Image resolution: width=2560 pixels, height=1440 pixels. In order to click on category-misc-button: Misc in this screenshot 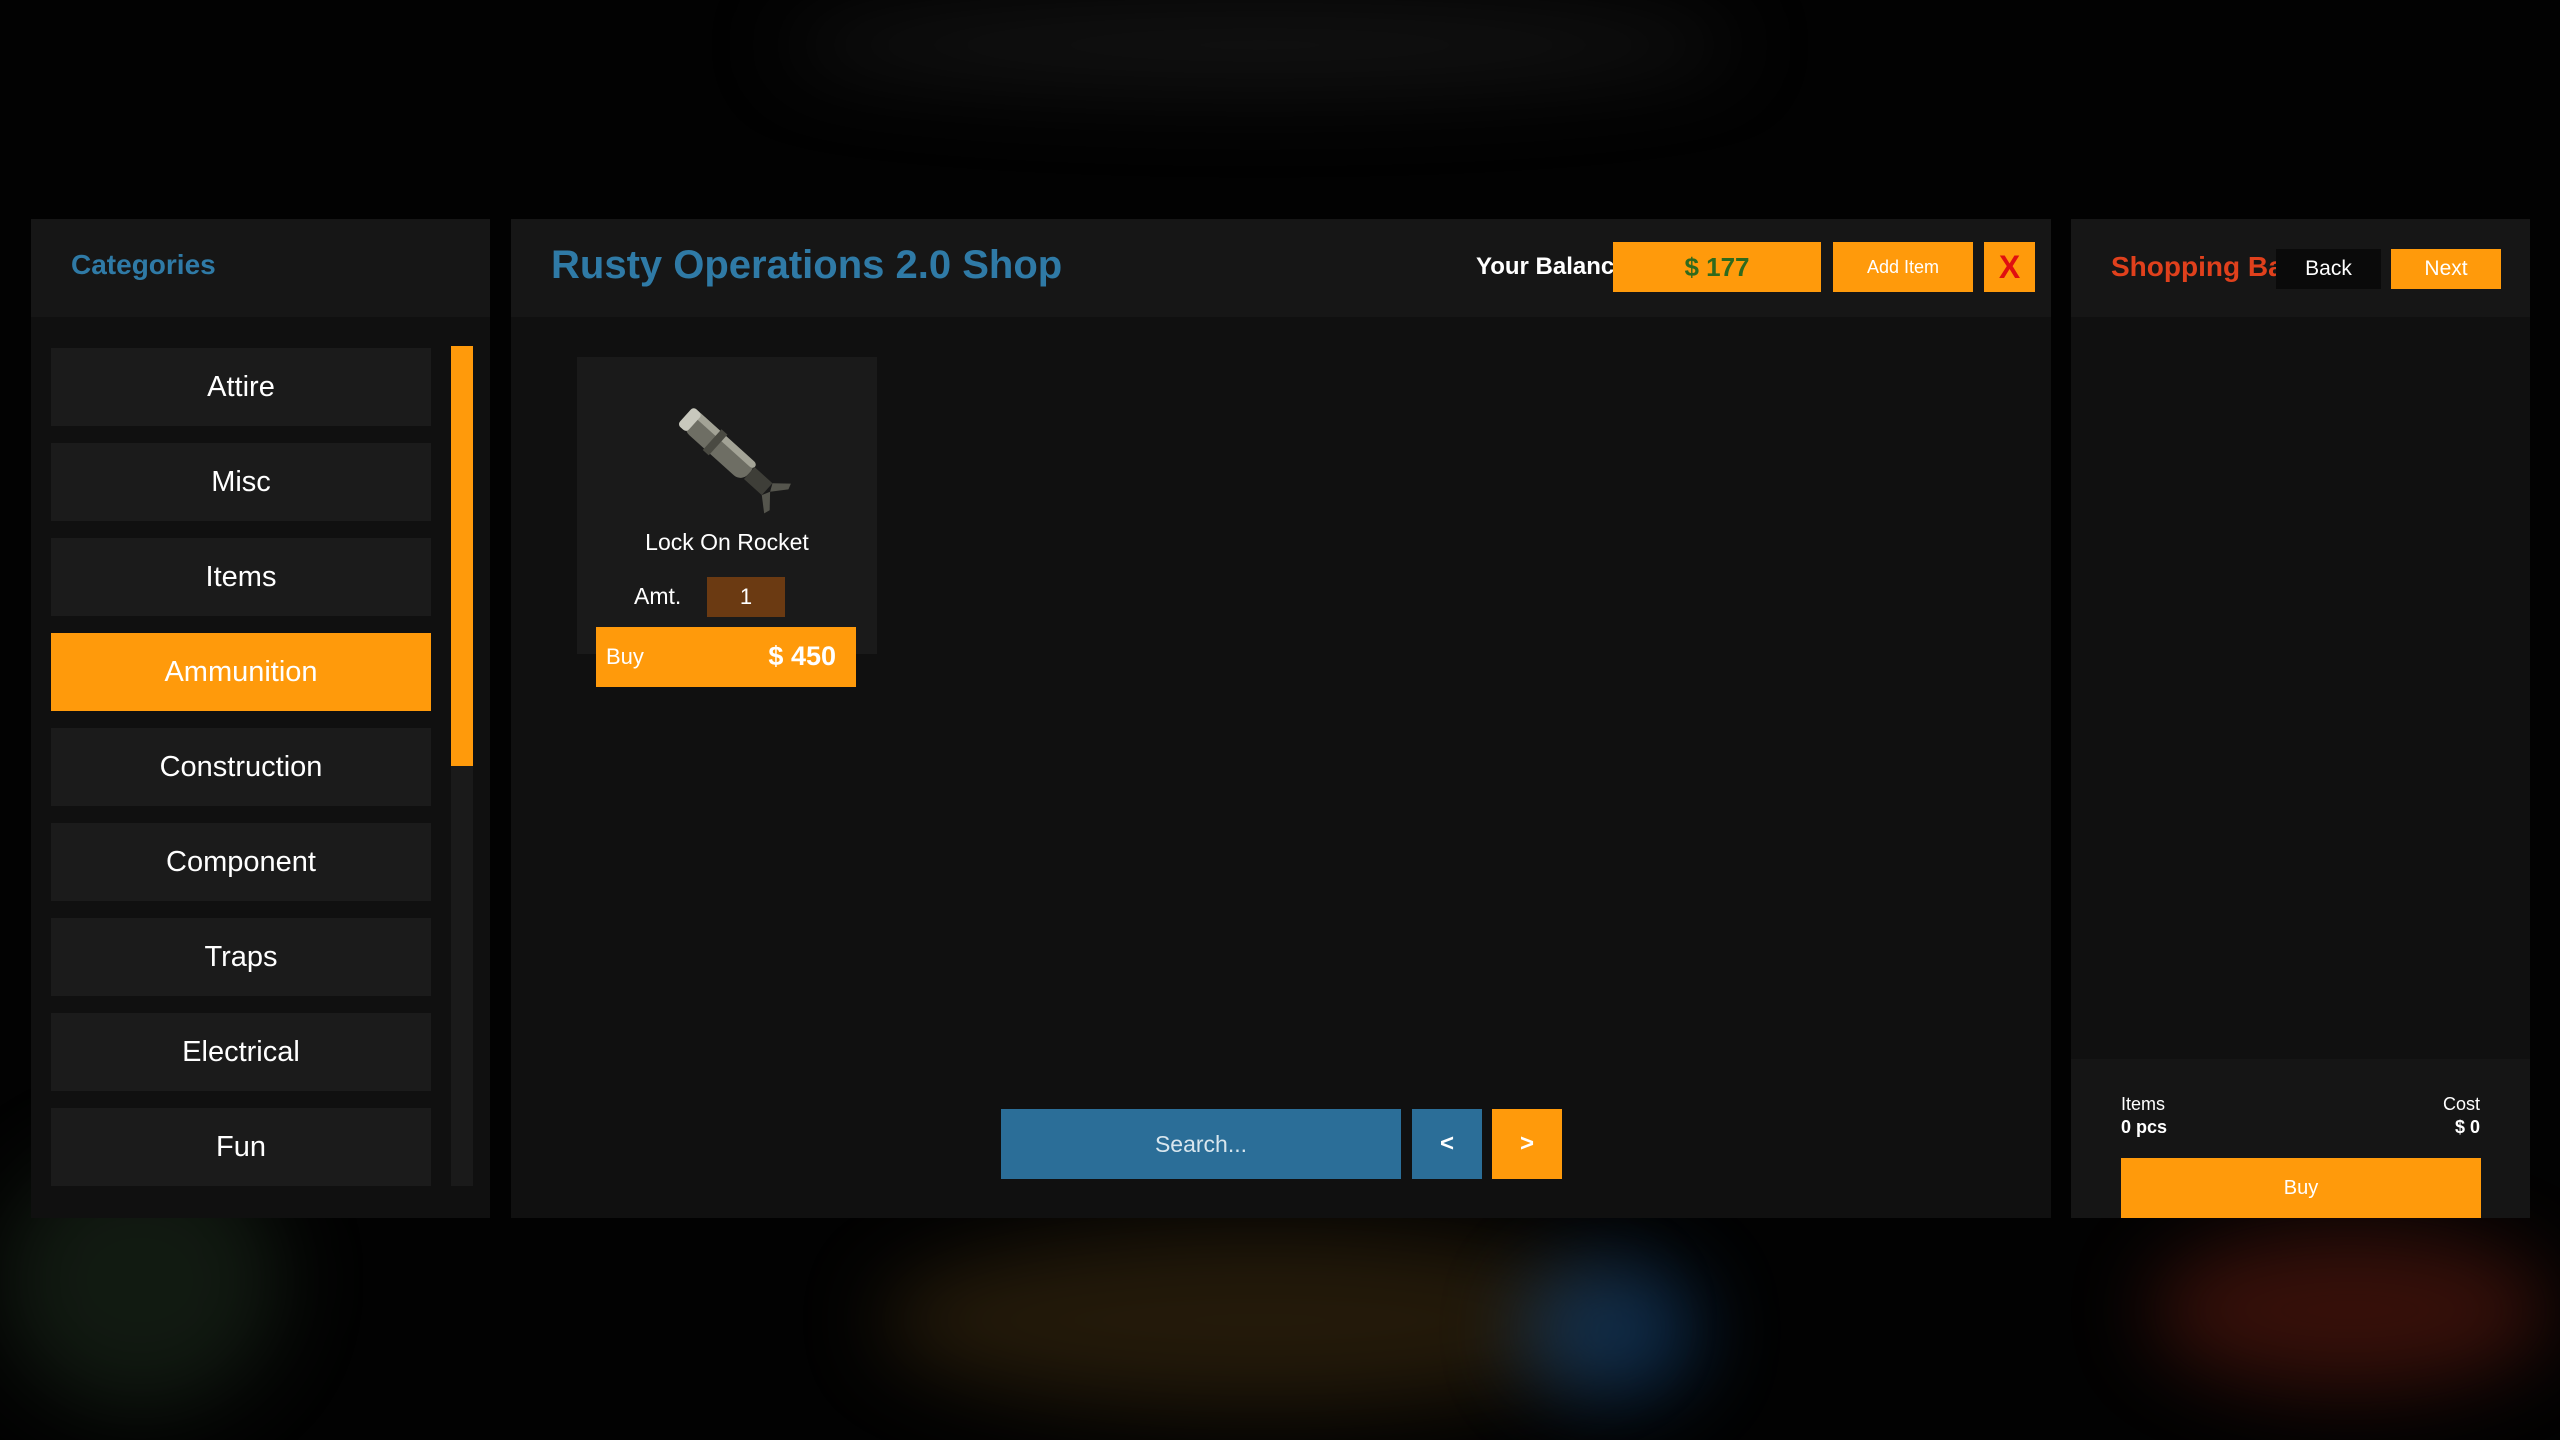, I will do `click(241, 482)`.